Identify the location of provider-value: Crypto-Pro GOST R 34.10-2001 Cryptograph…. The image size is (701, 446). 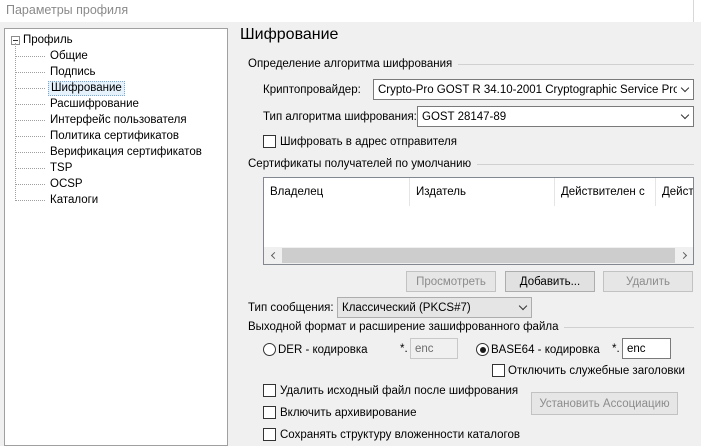
(527, 89).